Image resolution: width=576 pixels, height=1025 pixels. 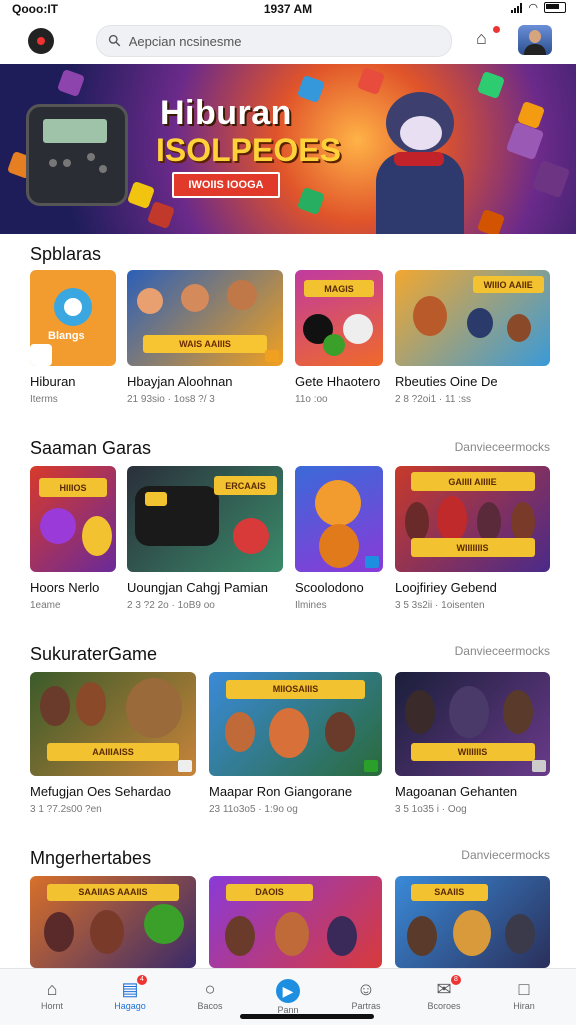 I want to click on nav-search: ○ Bacos, so click(x=210, y=997).